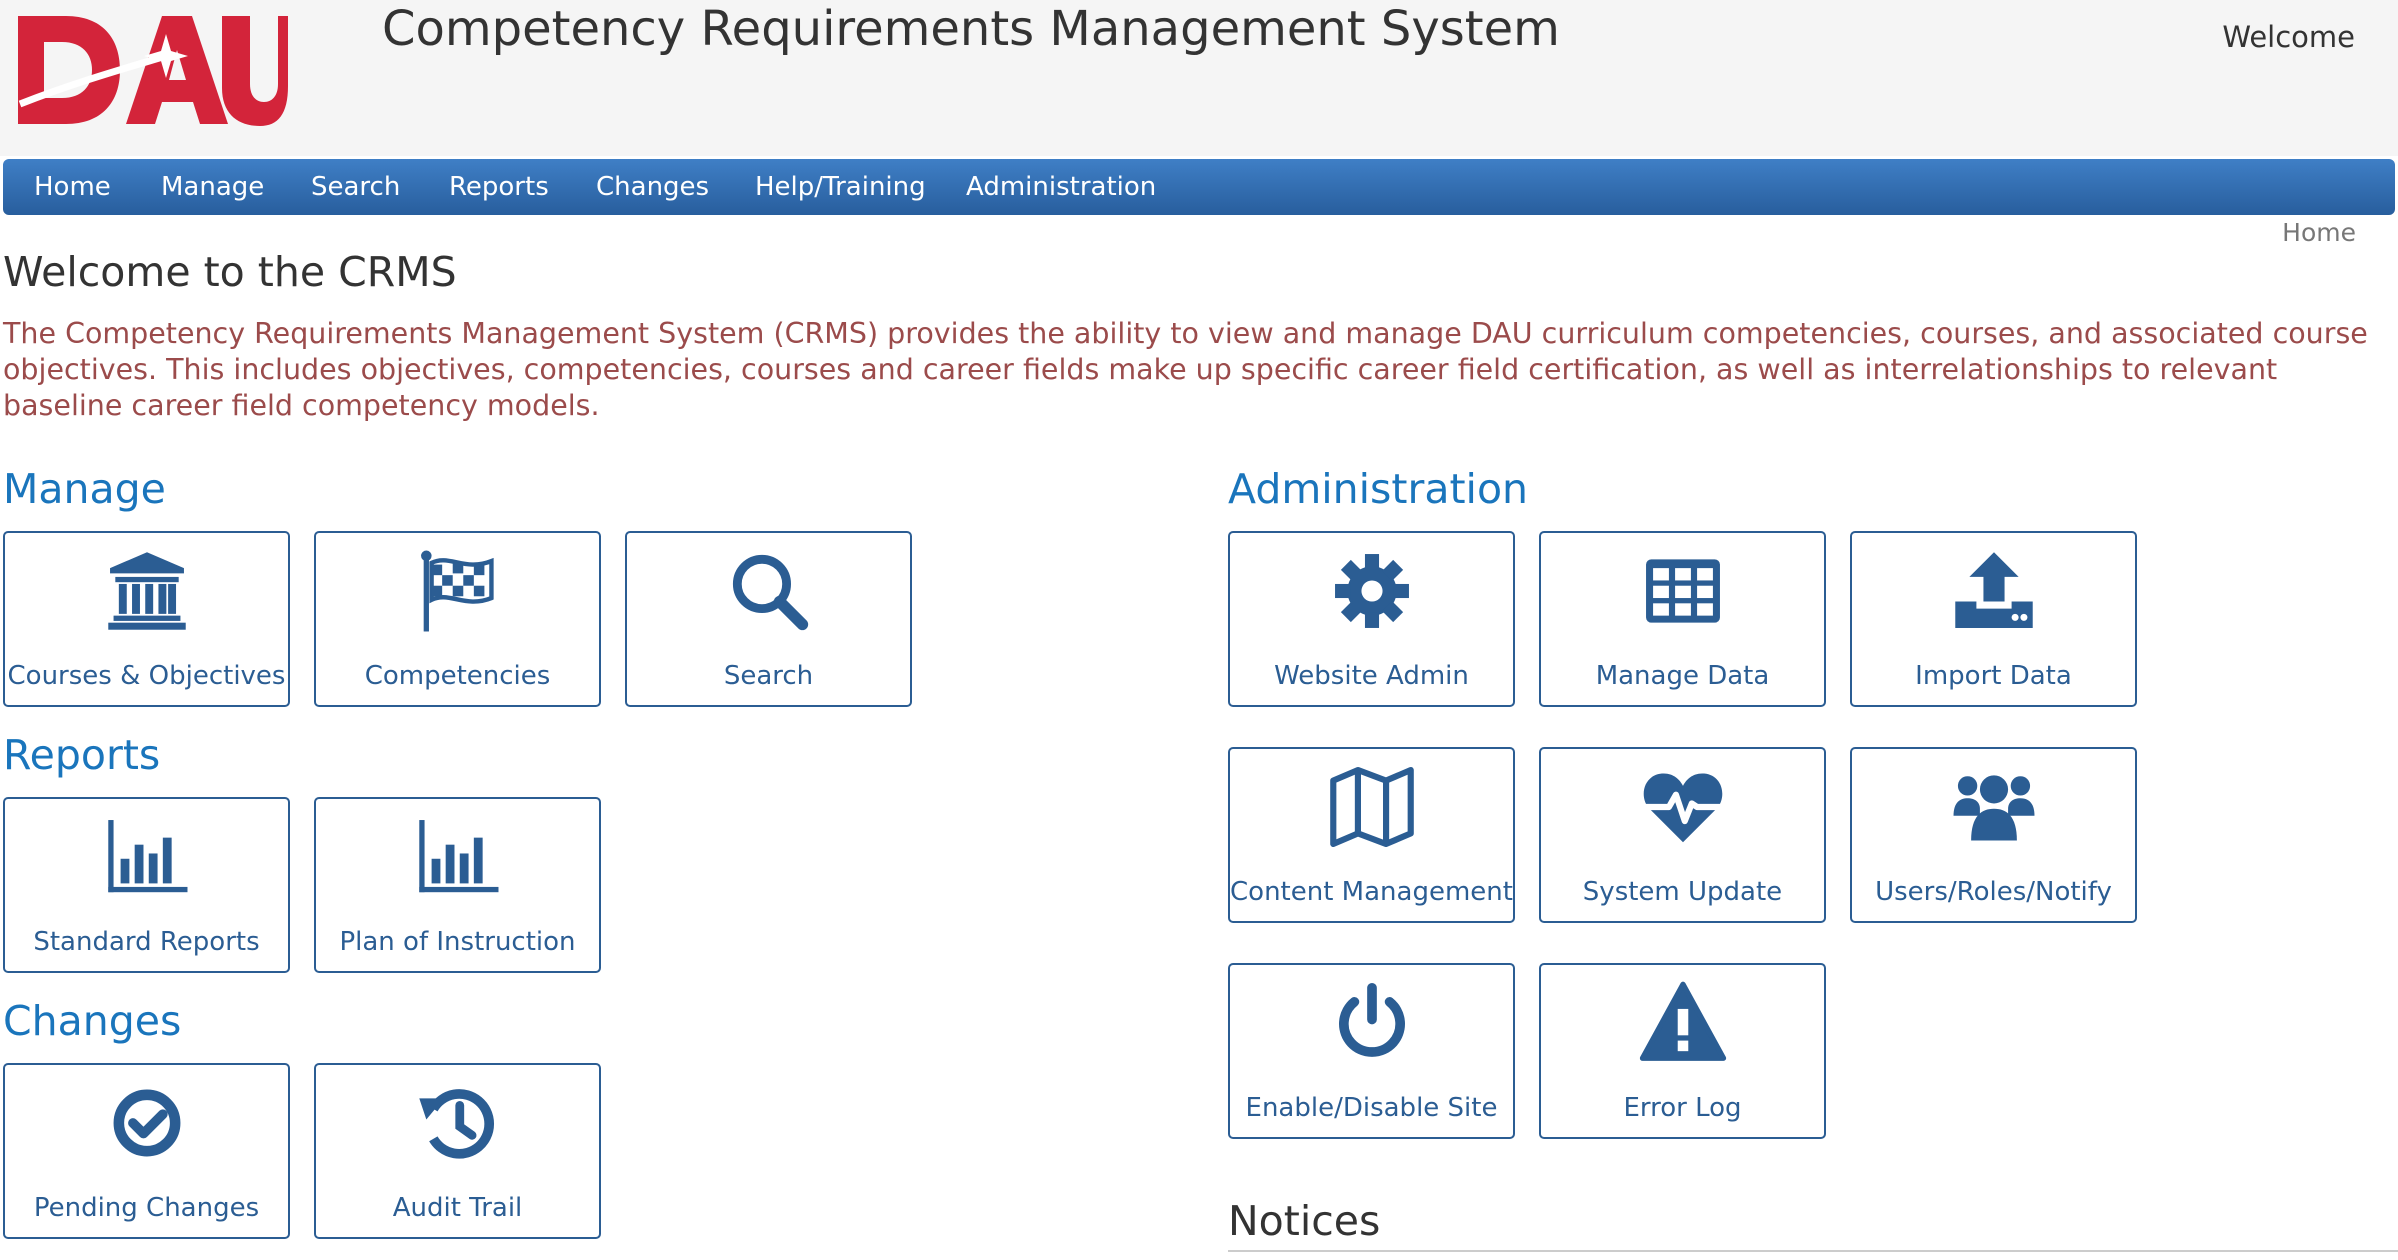  I want to click on tile-label: Website Admin, so click(1371, 676).